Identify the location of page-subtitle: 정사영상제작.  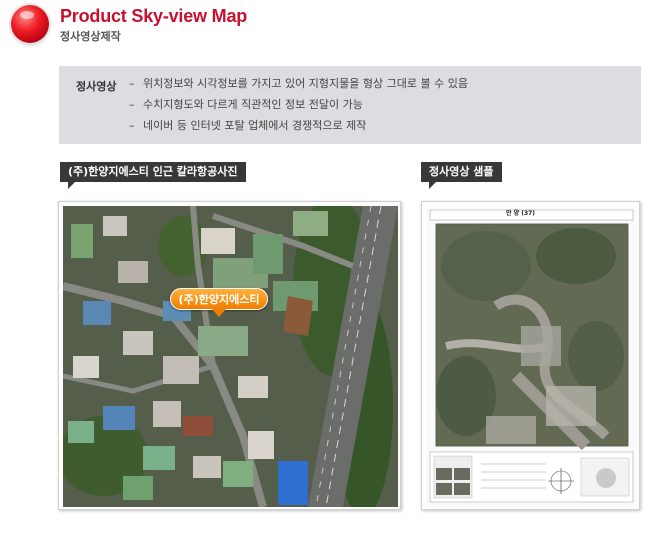
(90, 36).